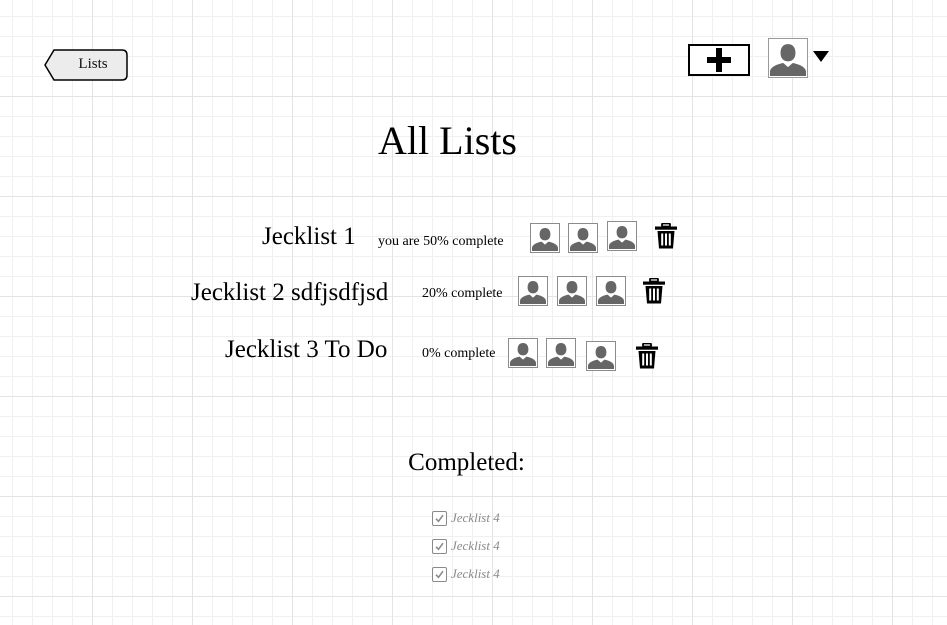 The width and height of the screenshot is (947, 625). Describe the element at coordinates (447, 140) in the screenshot. I see `page-title: All Lists` at that location.